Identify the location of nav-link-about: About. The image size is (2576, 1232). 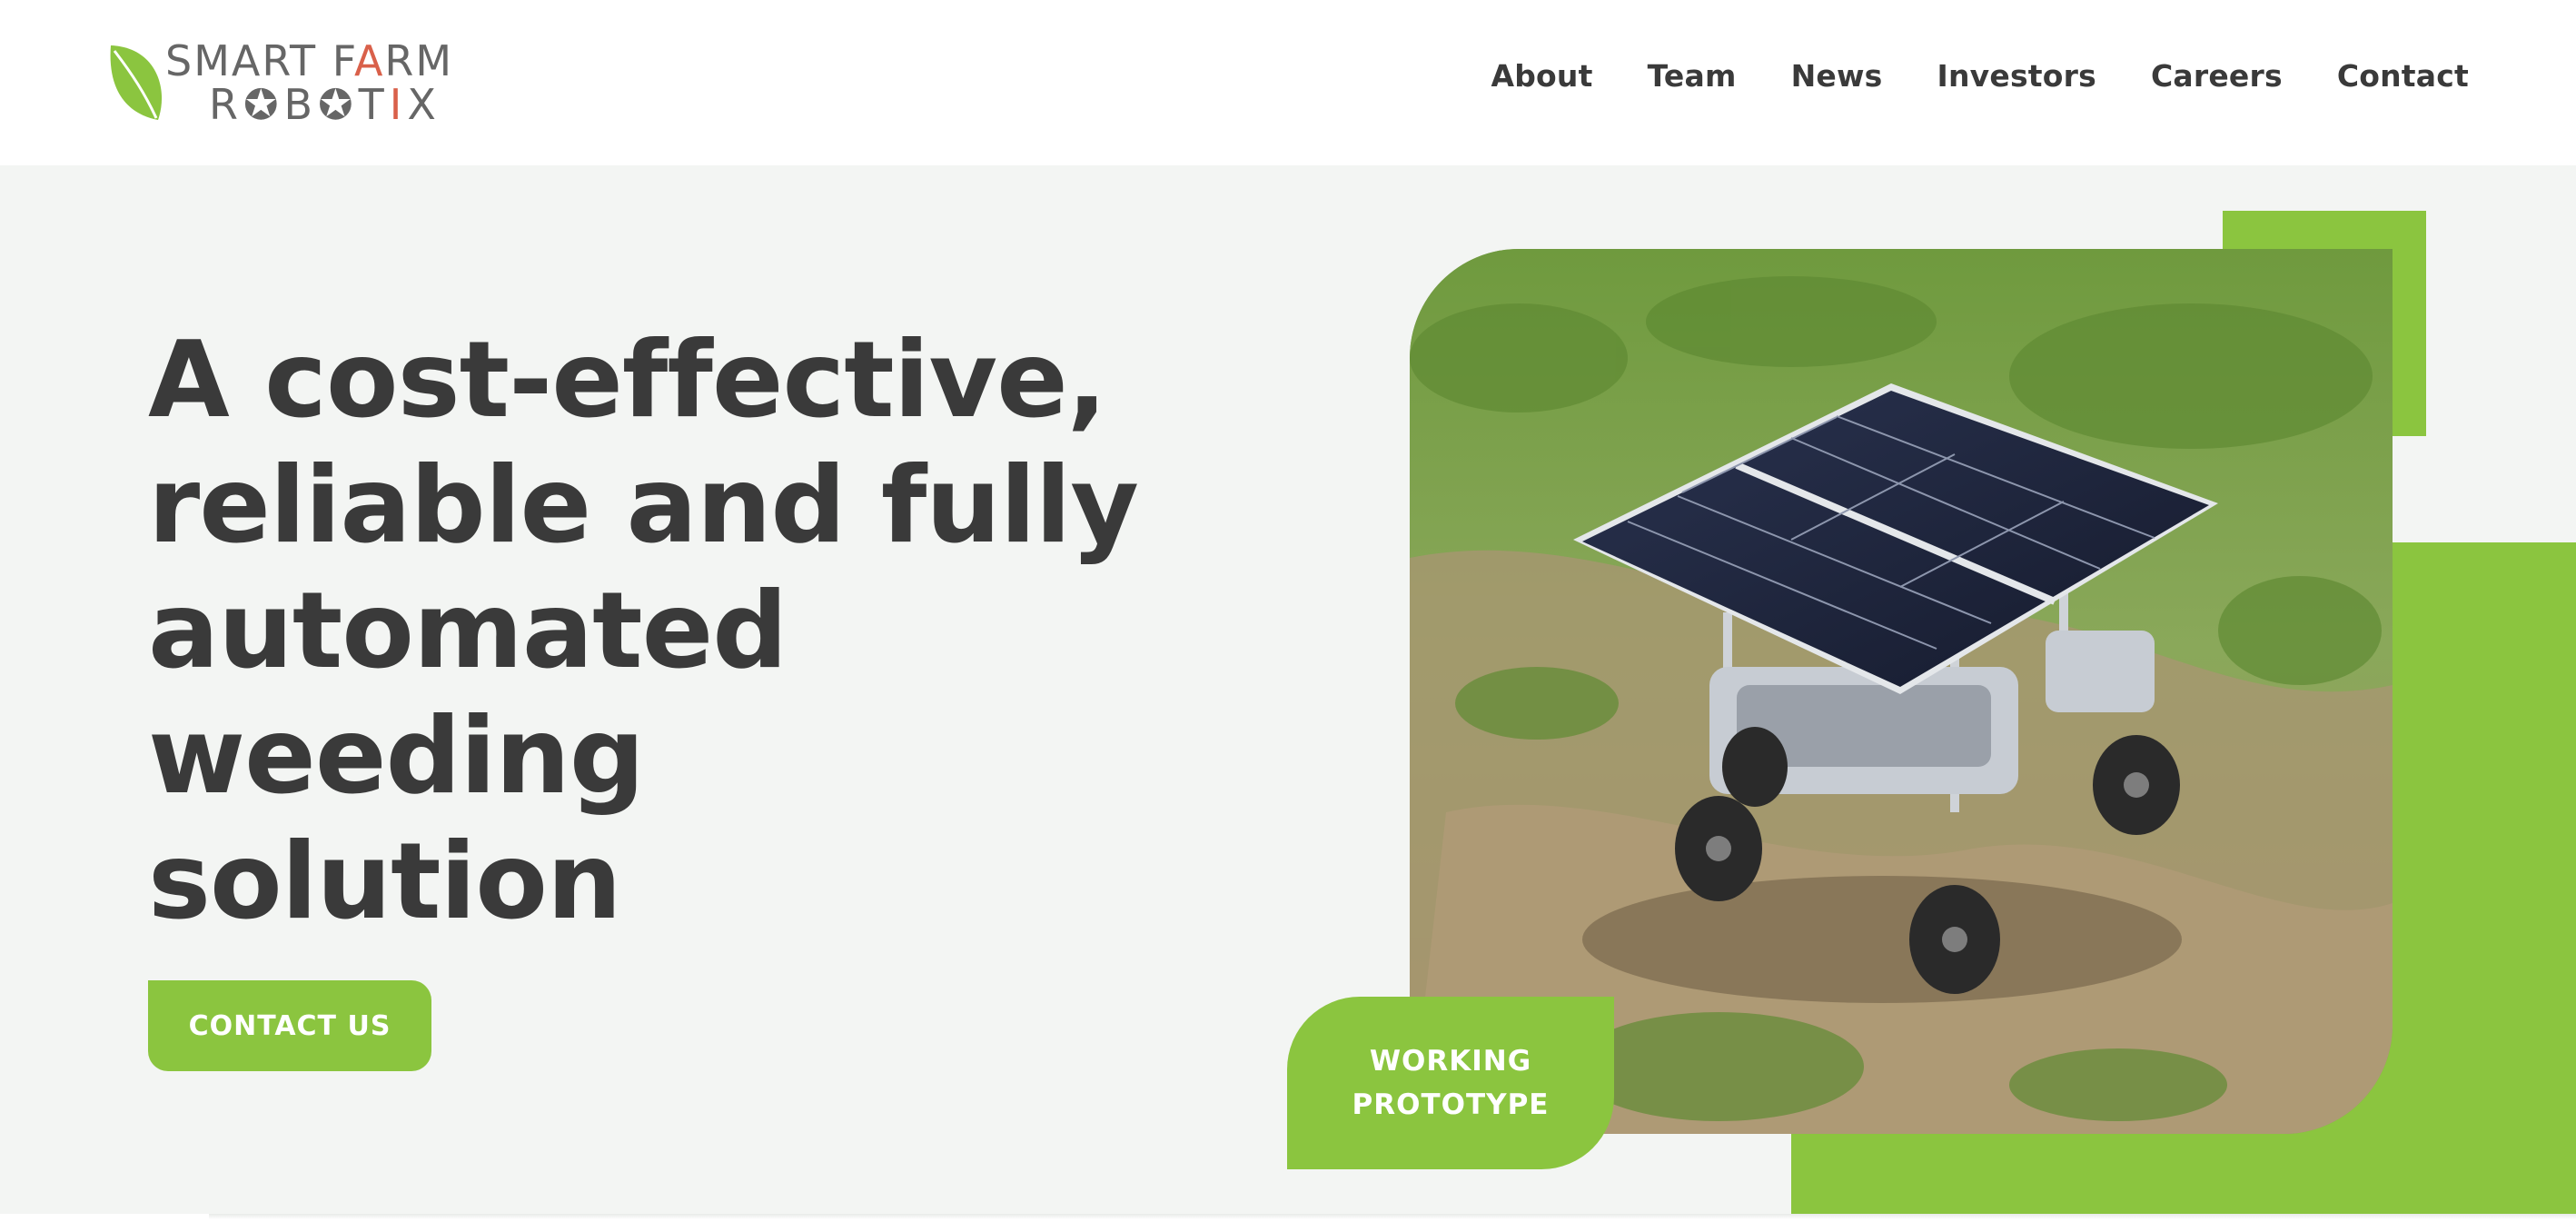
(1541, 76).